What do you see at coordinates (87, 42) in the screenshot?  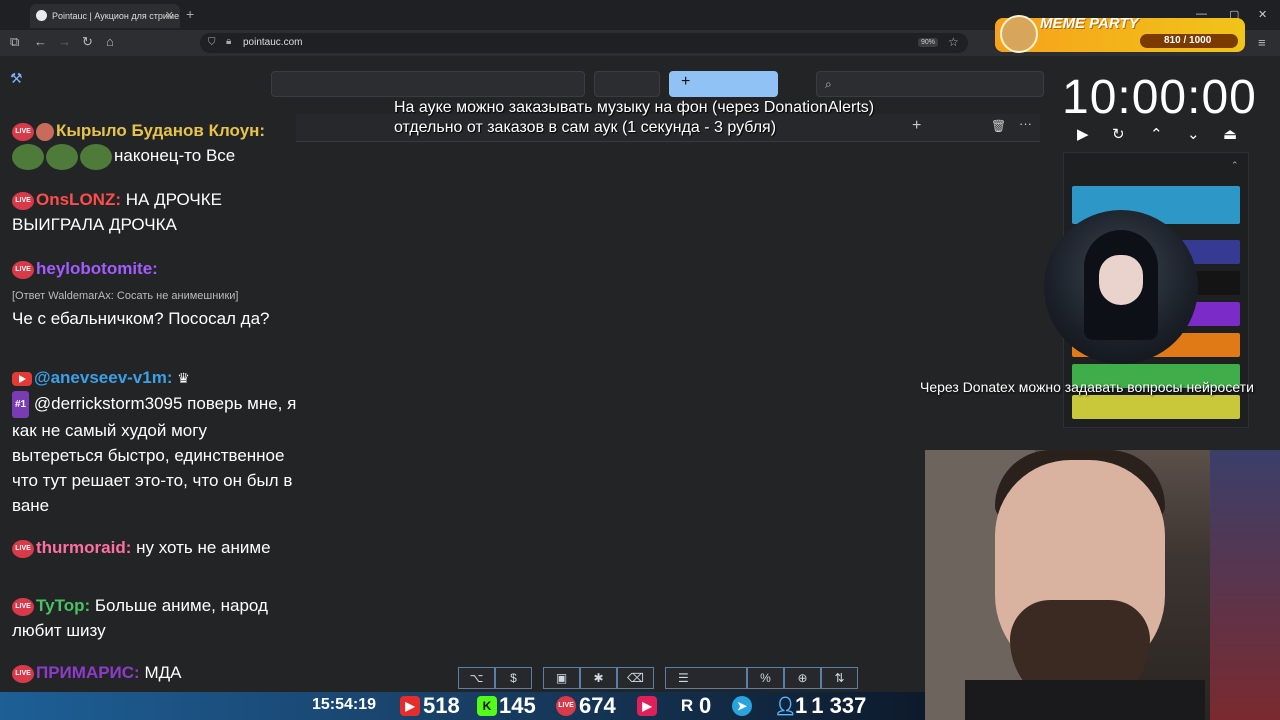 I see `reload-icon: ↻` at bounding box center [87, 42].